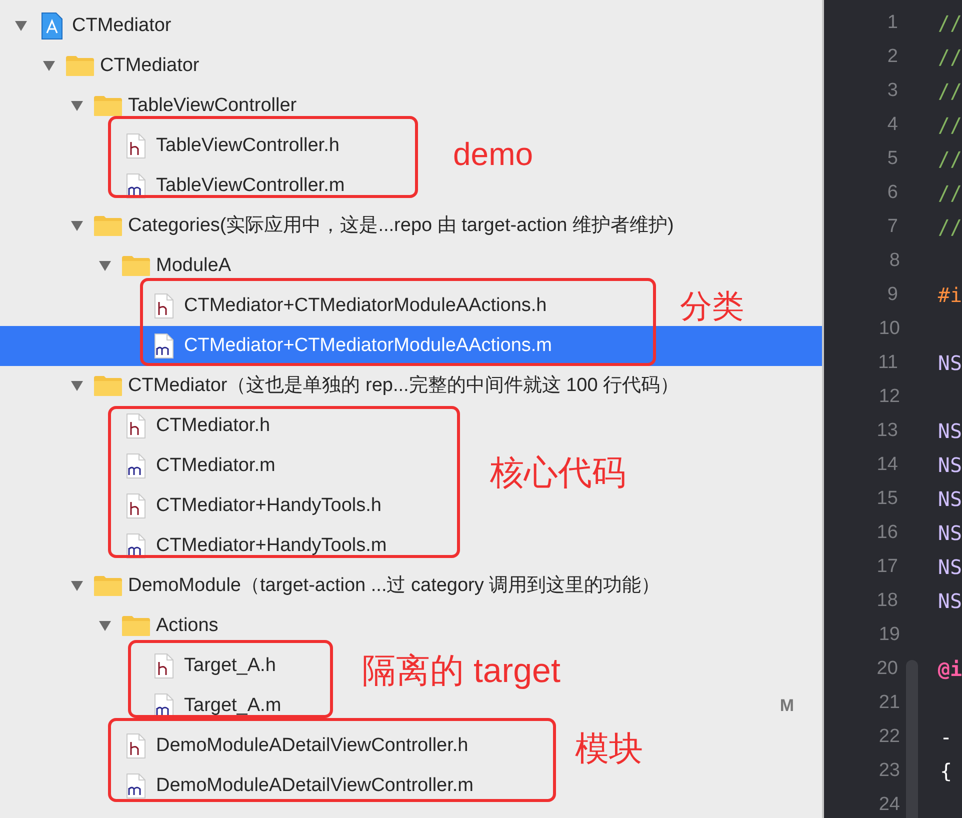  What do you see at coordinates (404, 386) in the screenshot?
I see `file-name: CTMediator（这也是单独的 rep...完整的中间件就这 100 行代码）` at bounding box center [404, 386].